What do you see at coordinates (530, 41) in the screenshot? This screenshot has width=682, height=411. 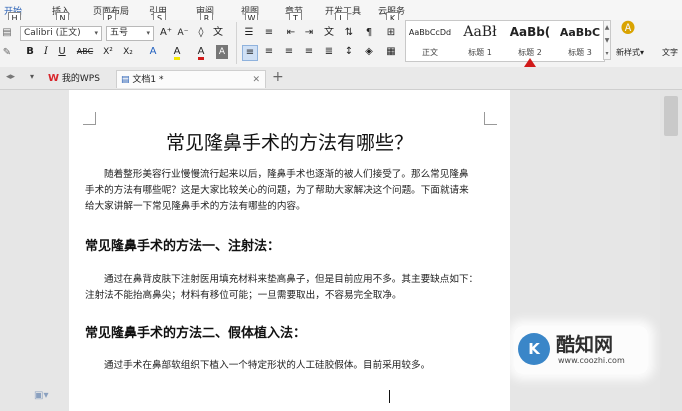 I see `style-heading-2: AaBb( 标题 2` at bounding box center [530, 41].